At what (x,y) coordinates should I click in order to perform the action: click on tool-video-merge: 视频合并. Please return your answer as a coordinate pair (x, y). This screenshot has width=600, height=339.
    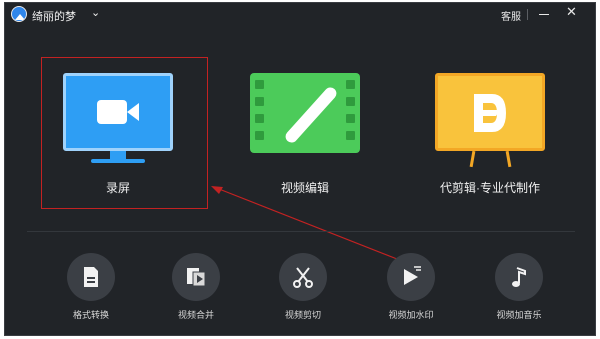
    Looking at the image, I should click on (196, 288).